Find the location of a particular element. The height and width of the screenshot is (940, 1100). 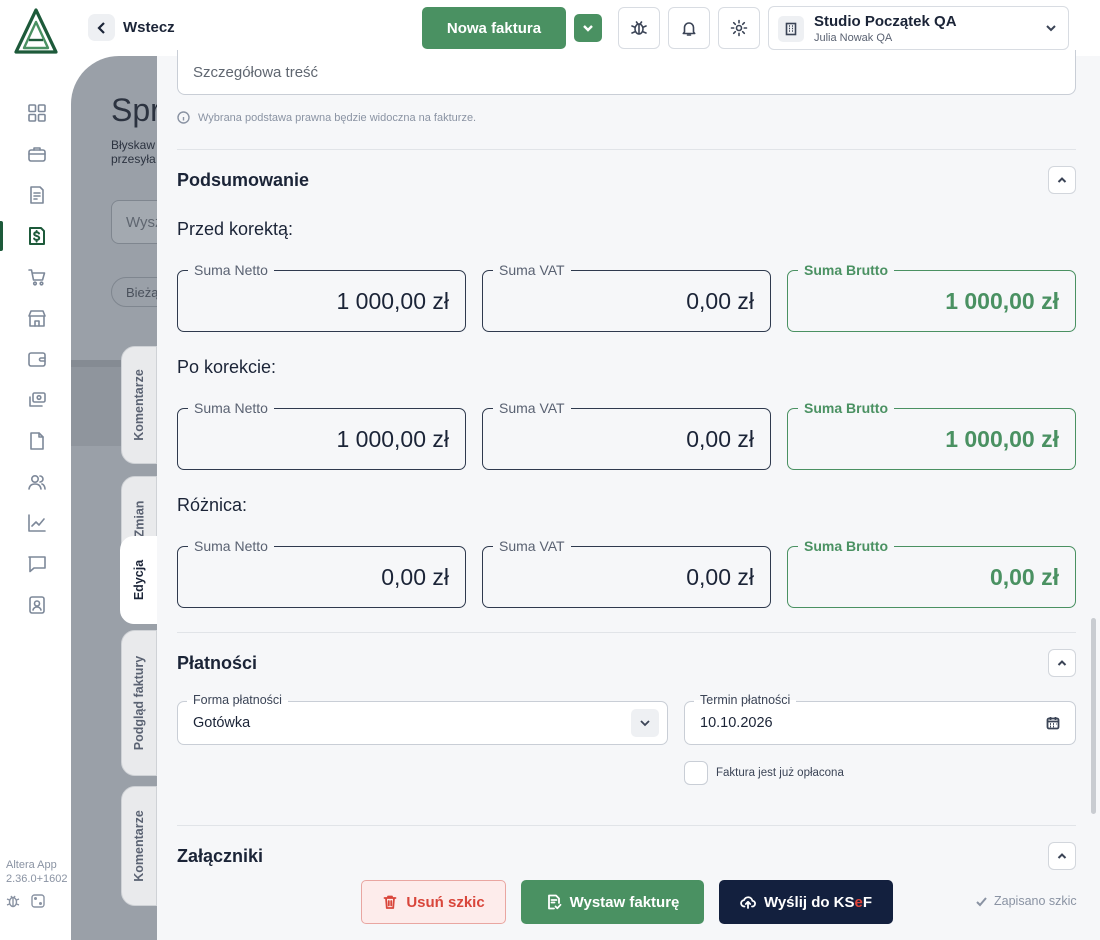

left-rail: Altera App 2.36.0+1602 is located at coordinates (35, 470).